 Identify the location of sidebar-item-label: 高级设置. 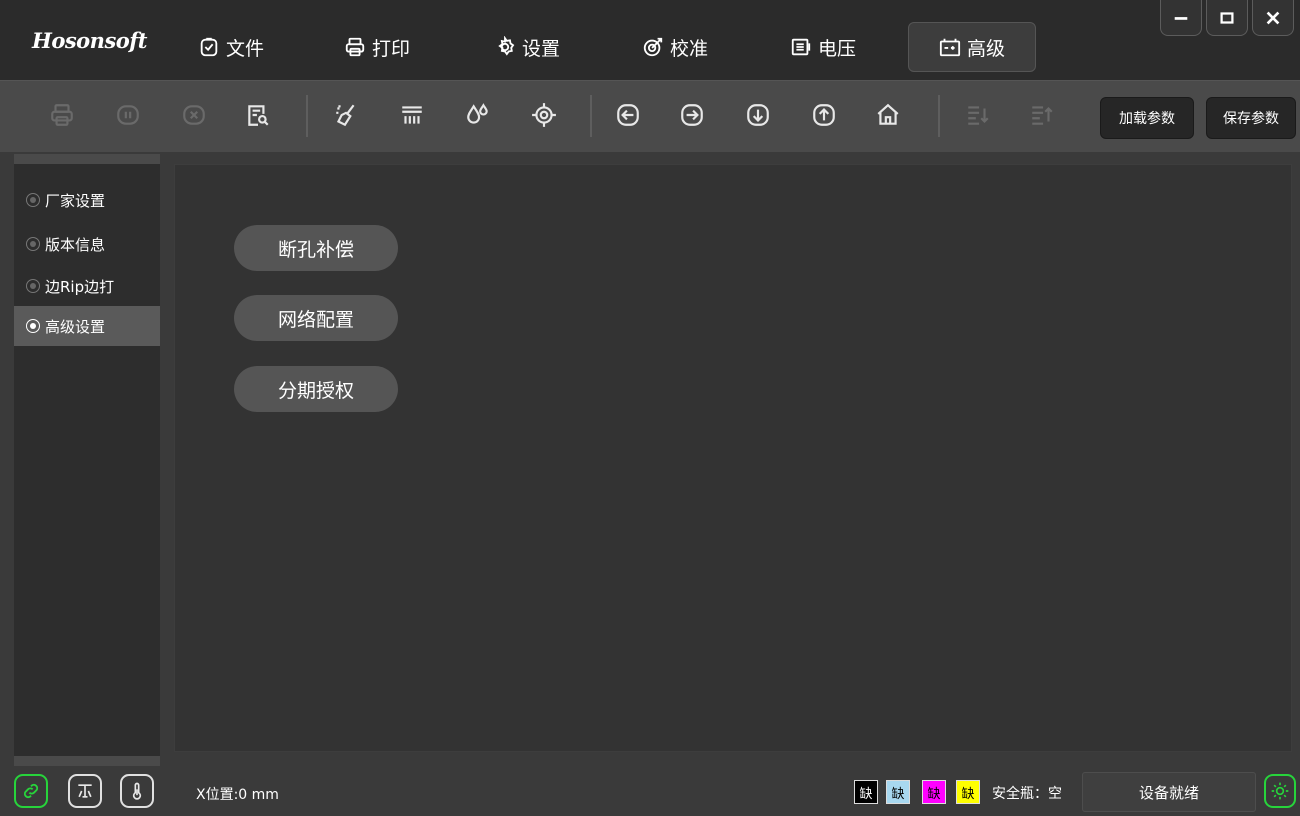
(75, 326).